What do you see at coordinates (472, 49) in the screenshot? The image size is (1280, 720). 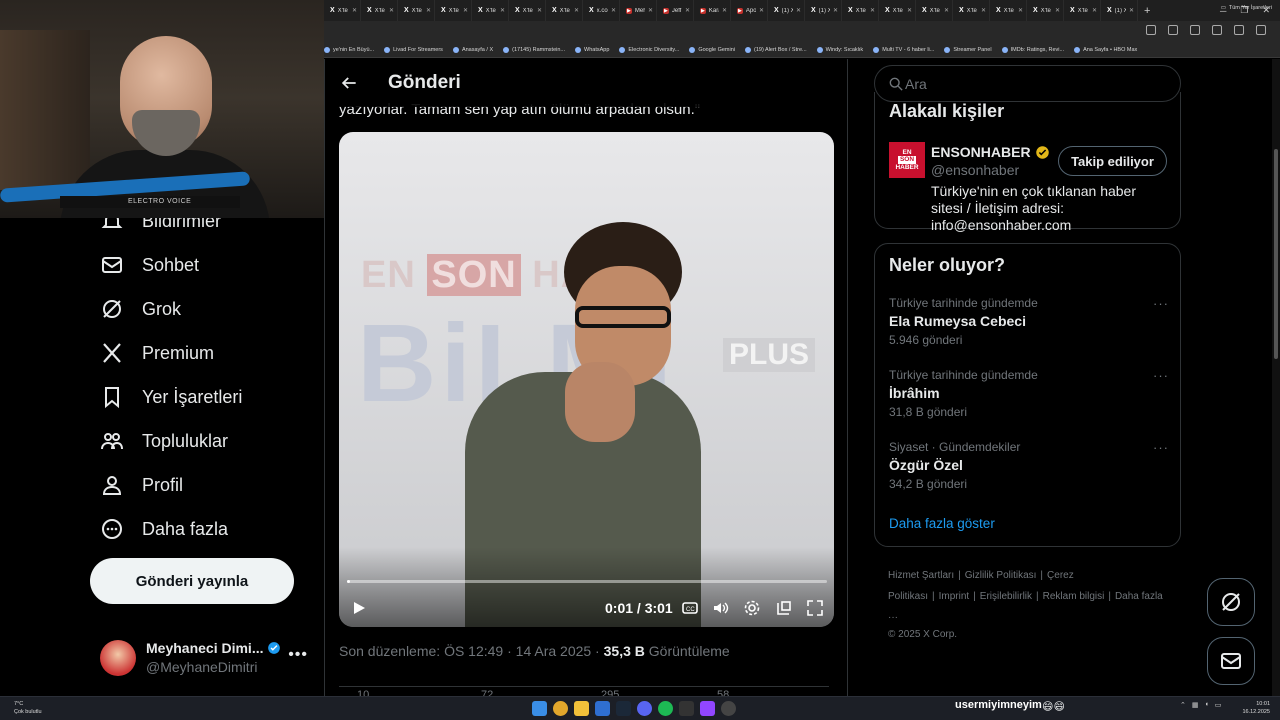 I see `bookmark-item: Anasayfa / X` at bounding box center [472, 49].